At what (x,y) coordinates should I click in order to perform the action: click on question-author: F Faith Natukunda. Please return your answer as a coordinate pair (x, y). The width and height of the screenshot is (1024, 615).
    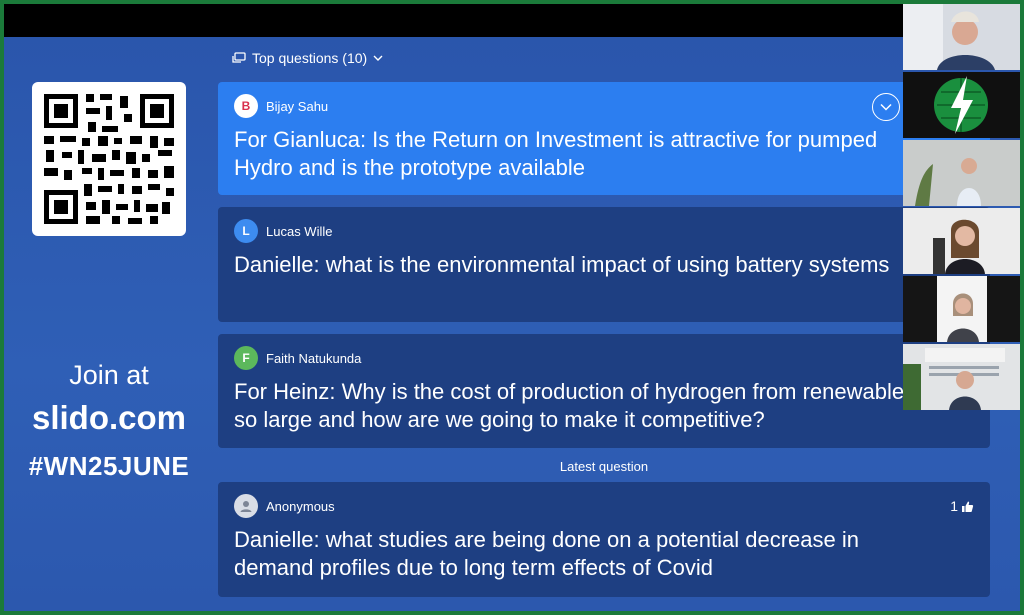
    Looking at the image, I should click on (297, 358).